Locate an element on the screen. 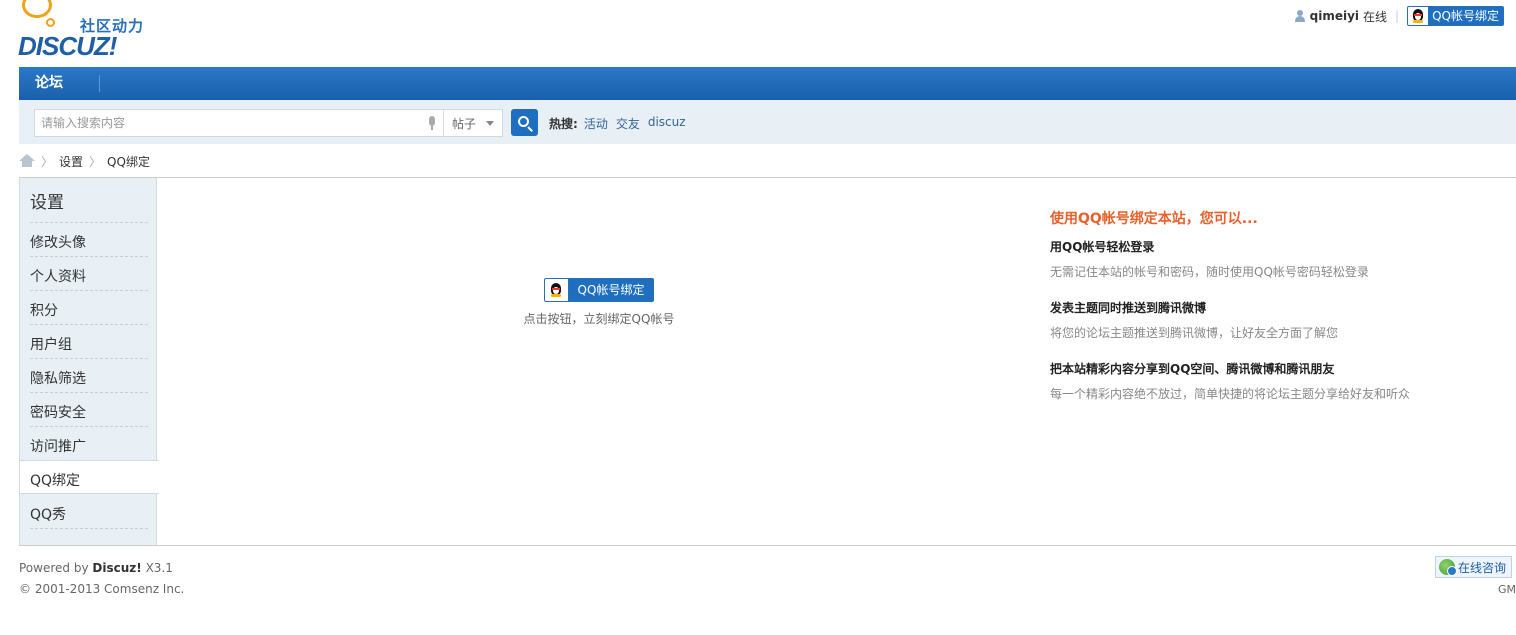 The image size is (1516, 635). sidebar-item-label: 修改头像 is located at coordinates (58, 243).